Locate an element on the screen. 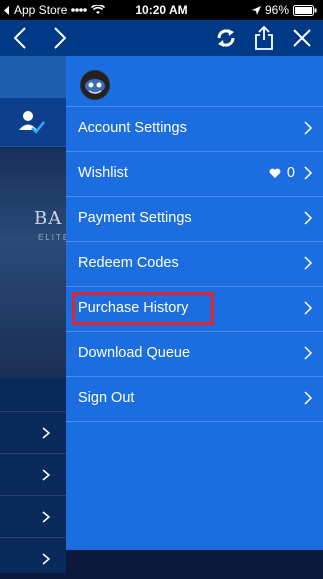  menu-header is located at coordinates (194, 81).